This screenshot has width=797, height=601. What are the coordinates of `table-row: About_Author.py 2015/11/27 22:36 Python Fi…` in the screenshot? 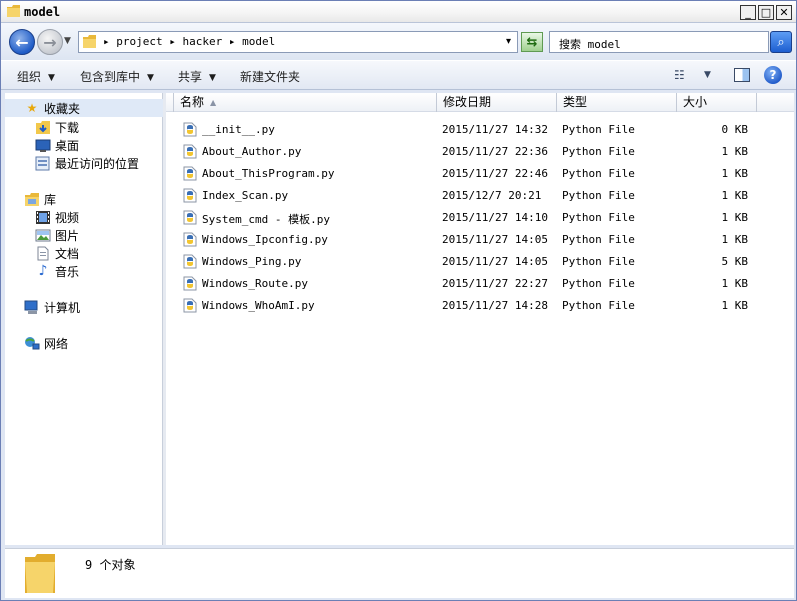 It's located at (480, 152).